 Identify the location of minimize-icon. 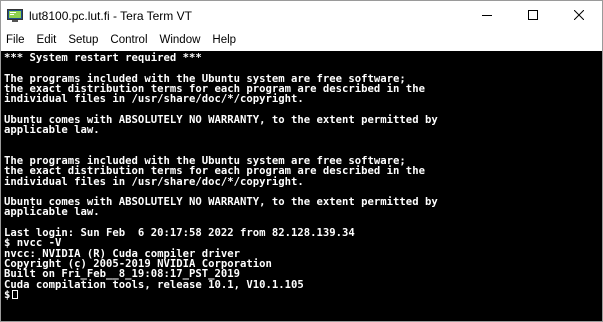
(487, 16).